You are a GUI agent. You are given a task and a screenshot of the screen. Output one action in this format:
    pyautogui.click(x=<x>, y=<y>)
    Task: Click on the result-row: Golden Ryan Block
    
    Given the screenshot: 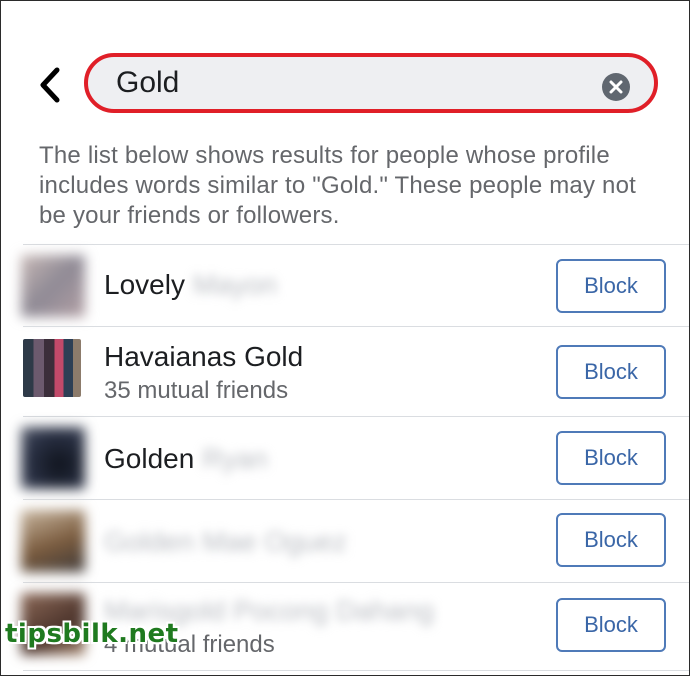 What is the action you would take?
    pyautogui.click(x=345, y=458)
    